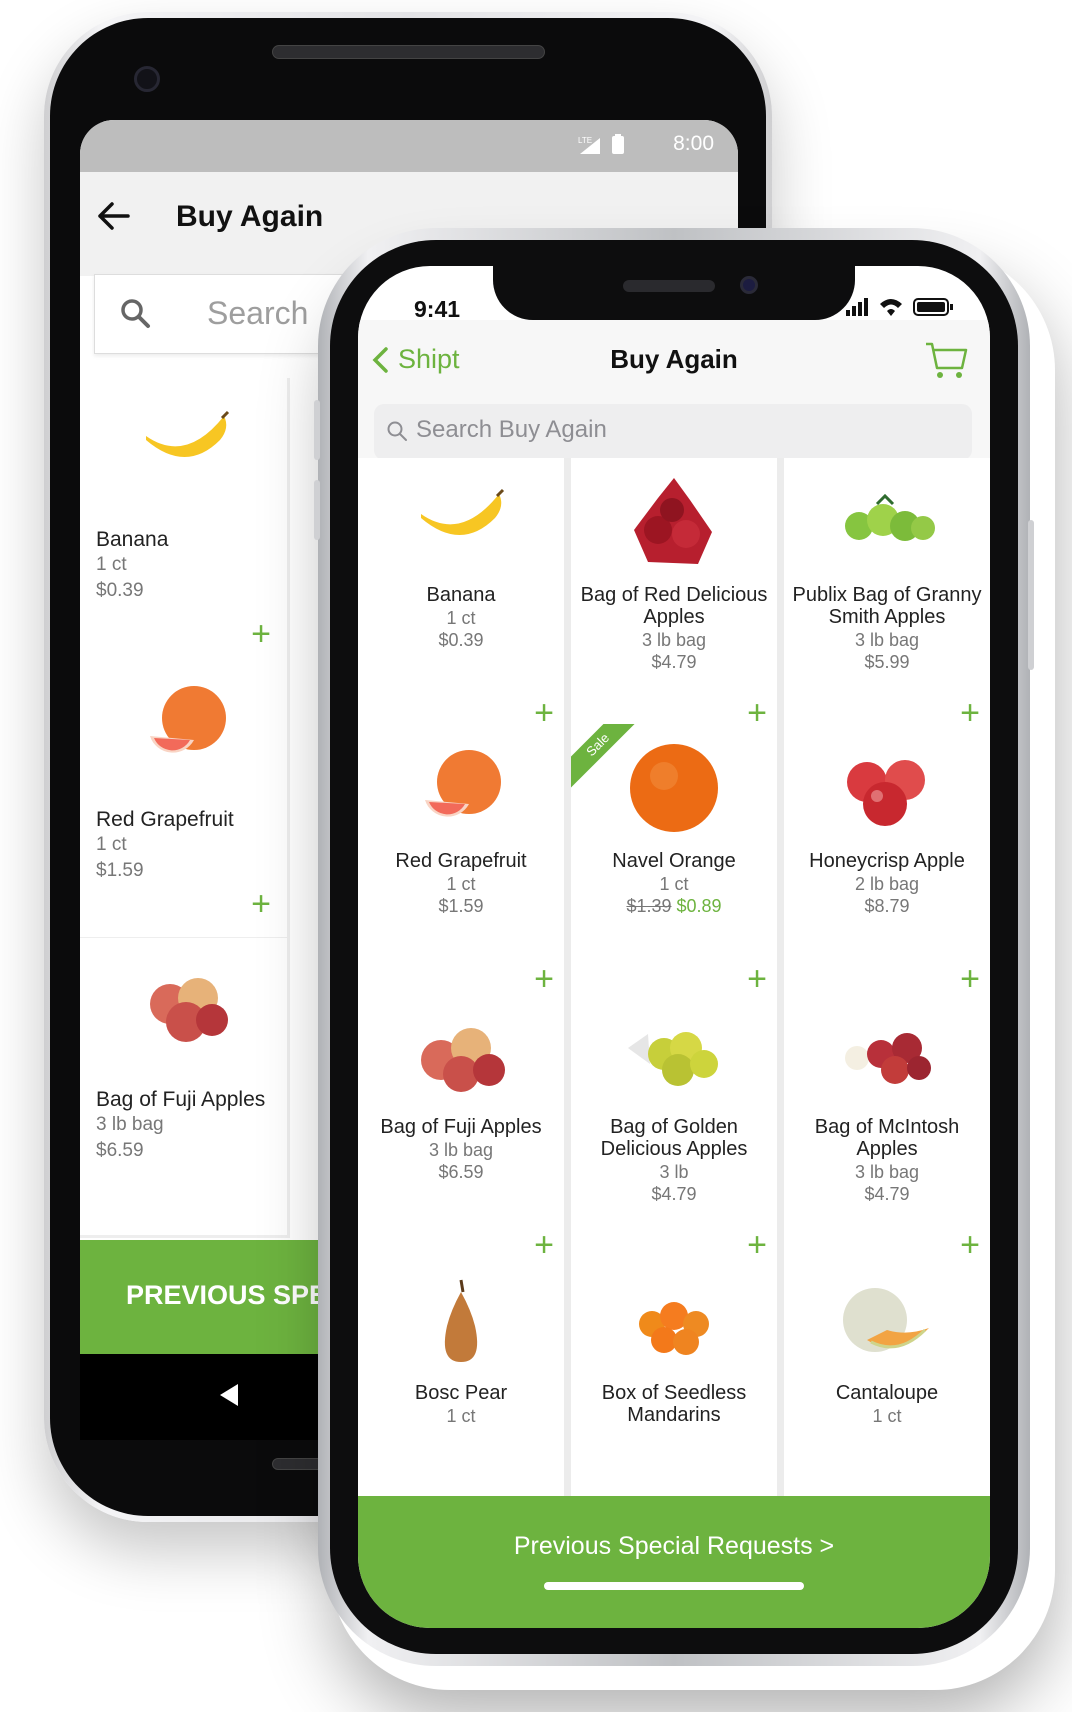  Describe the element at coordinates (674, 1546) in the screenshot. I see `button-label: Previous Special Requests >` at that location.